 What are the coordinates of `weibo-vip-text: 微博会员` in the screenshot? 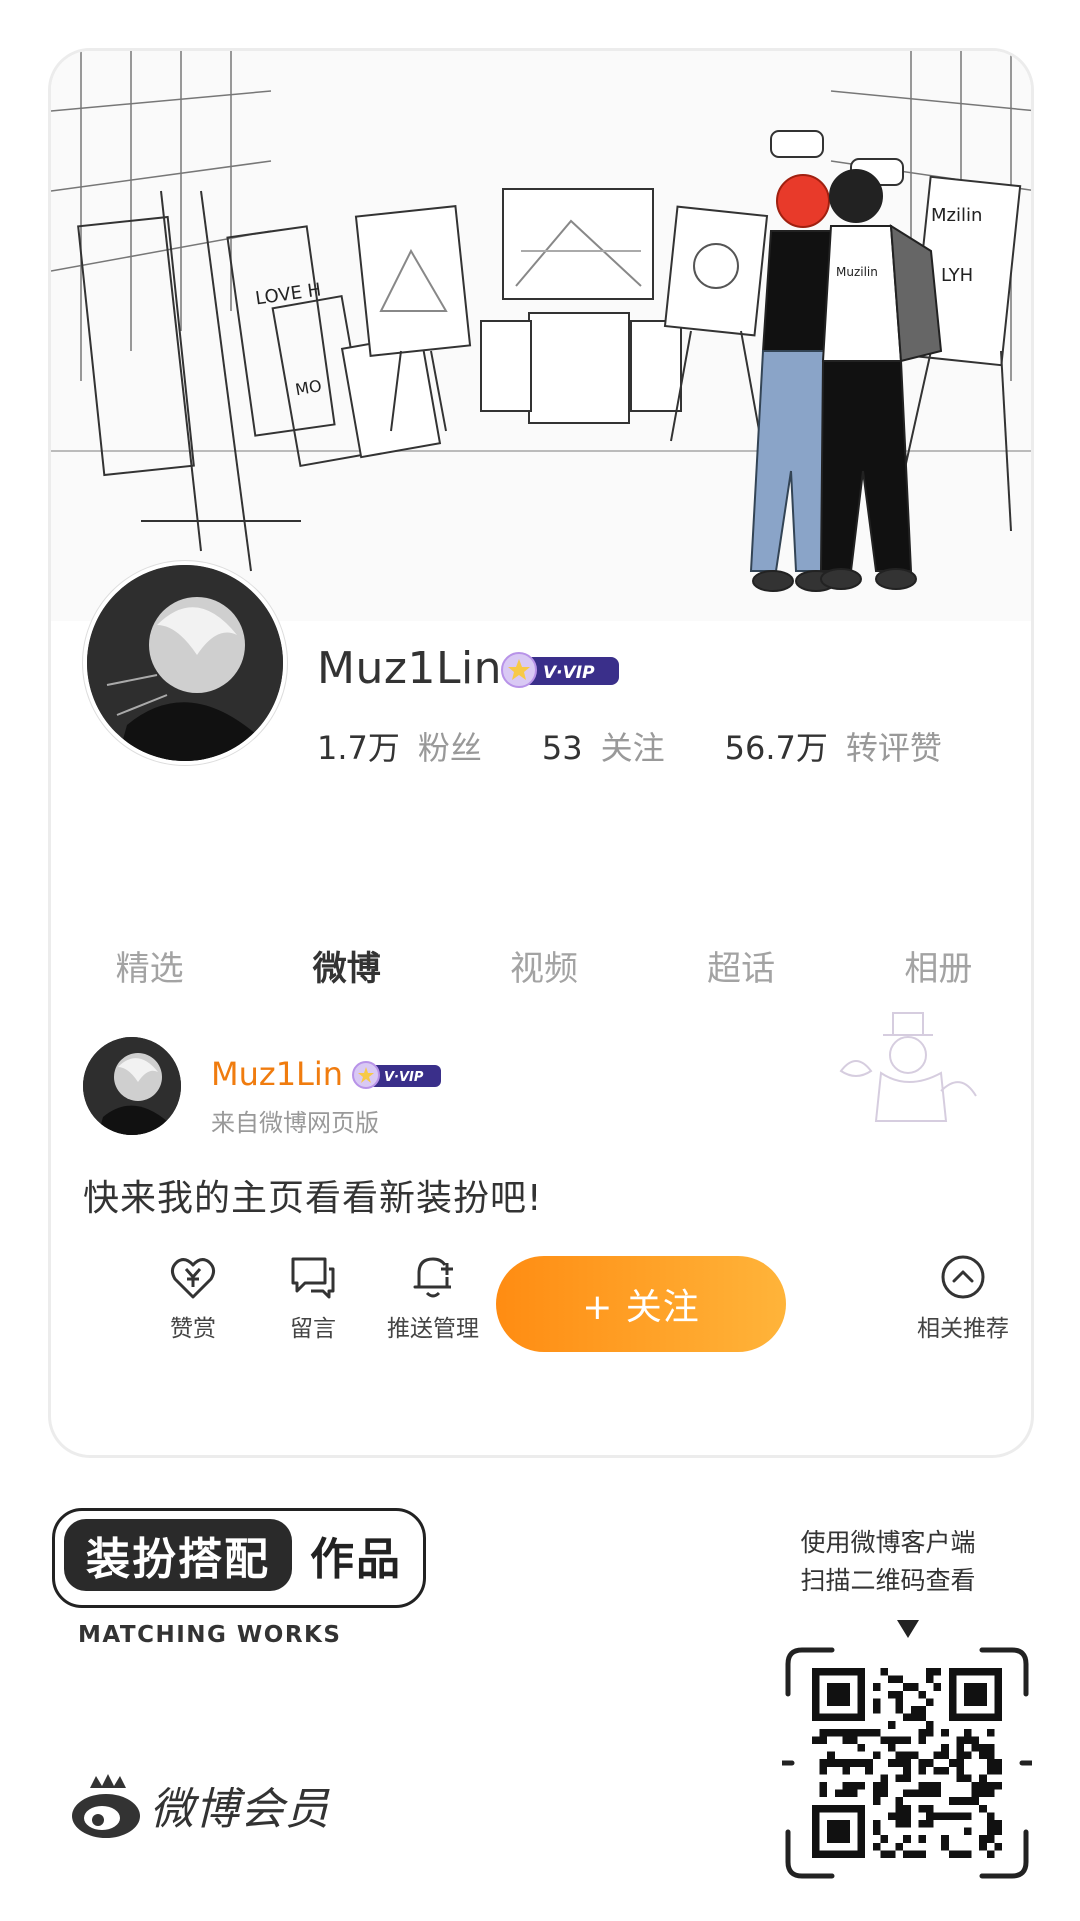 It's located at (240, 1809).